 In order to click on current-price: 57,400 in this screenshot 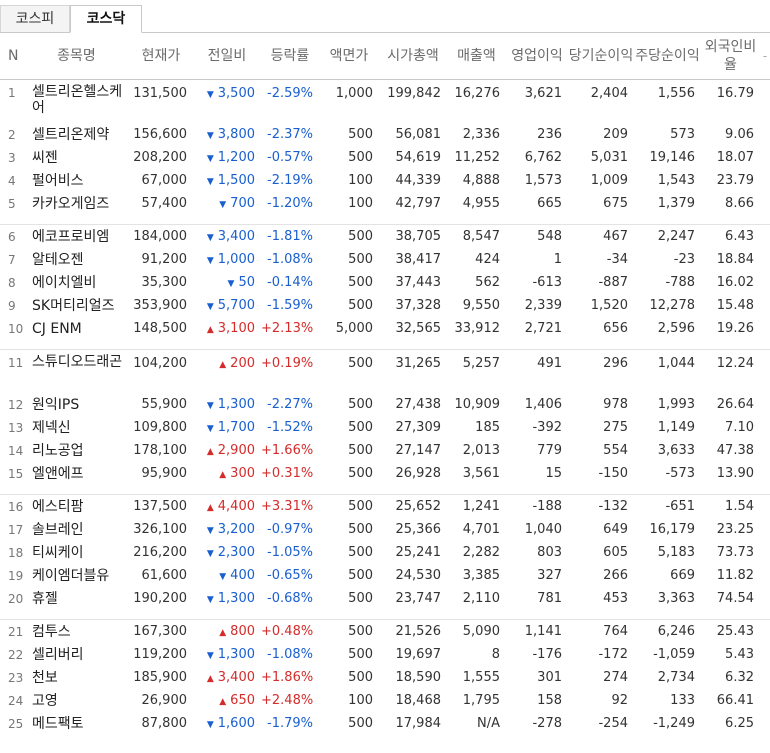, I will do `click(164, 203)`.